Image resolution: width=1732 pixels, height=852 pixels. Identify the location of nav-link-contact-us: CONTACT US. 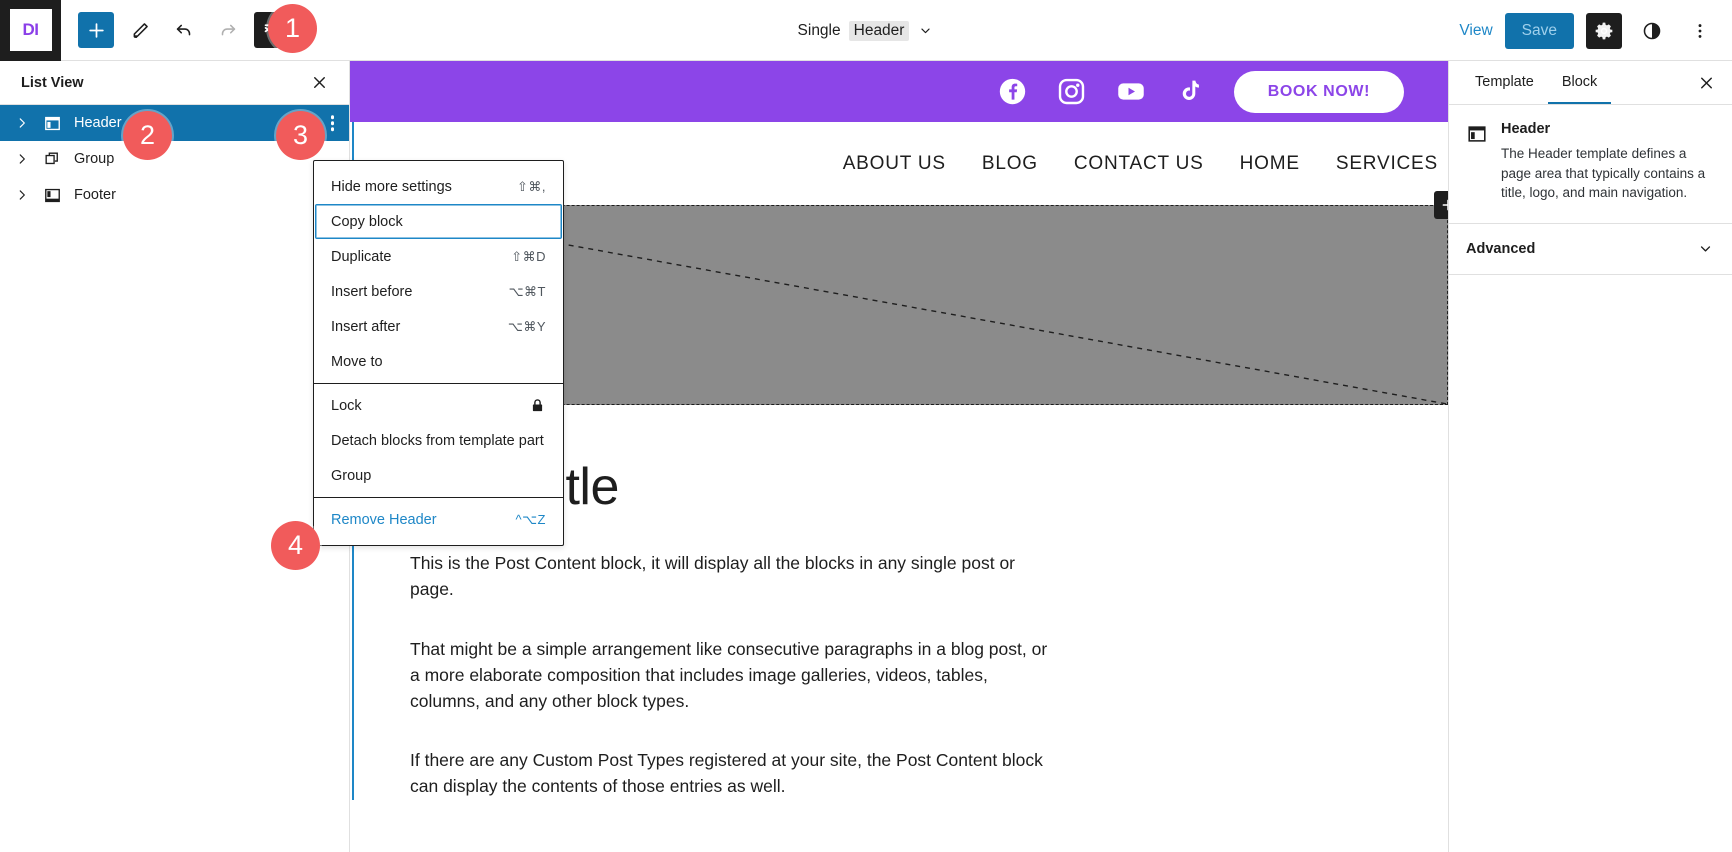
(1139, 164).